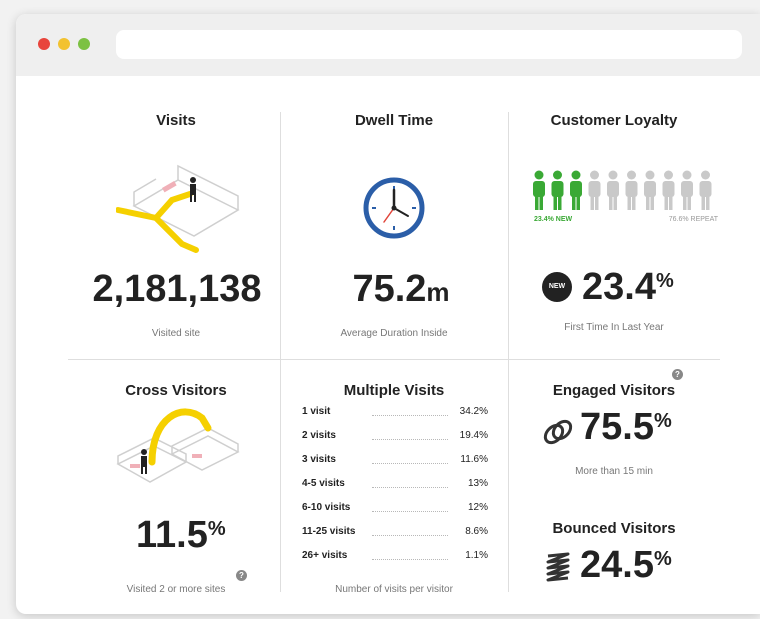 The width and height of the screenshot is (760, 619). I want to click on loyalty-new-label: 23.4% NEW, so click(553, 219).